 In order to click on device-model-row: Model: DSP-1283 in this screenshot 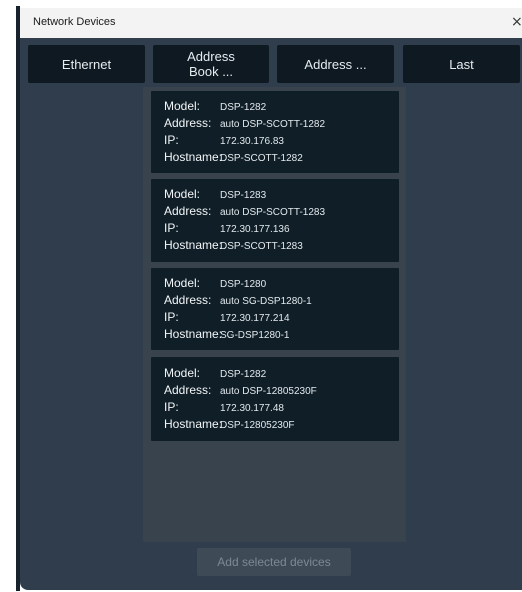, I will do `click(215, 194)`.